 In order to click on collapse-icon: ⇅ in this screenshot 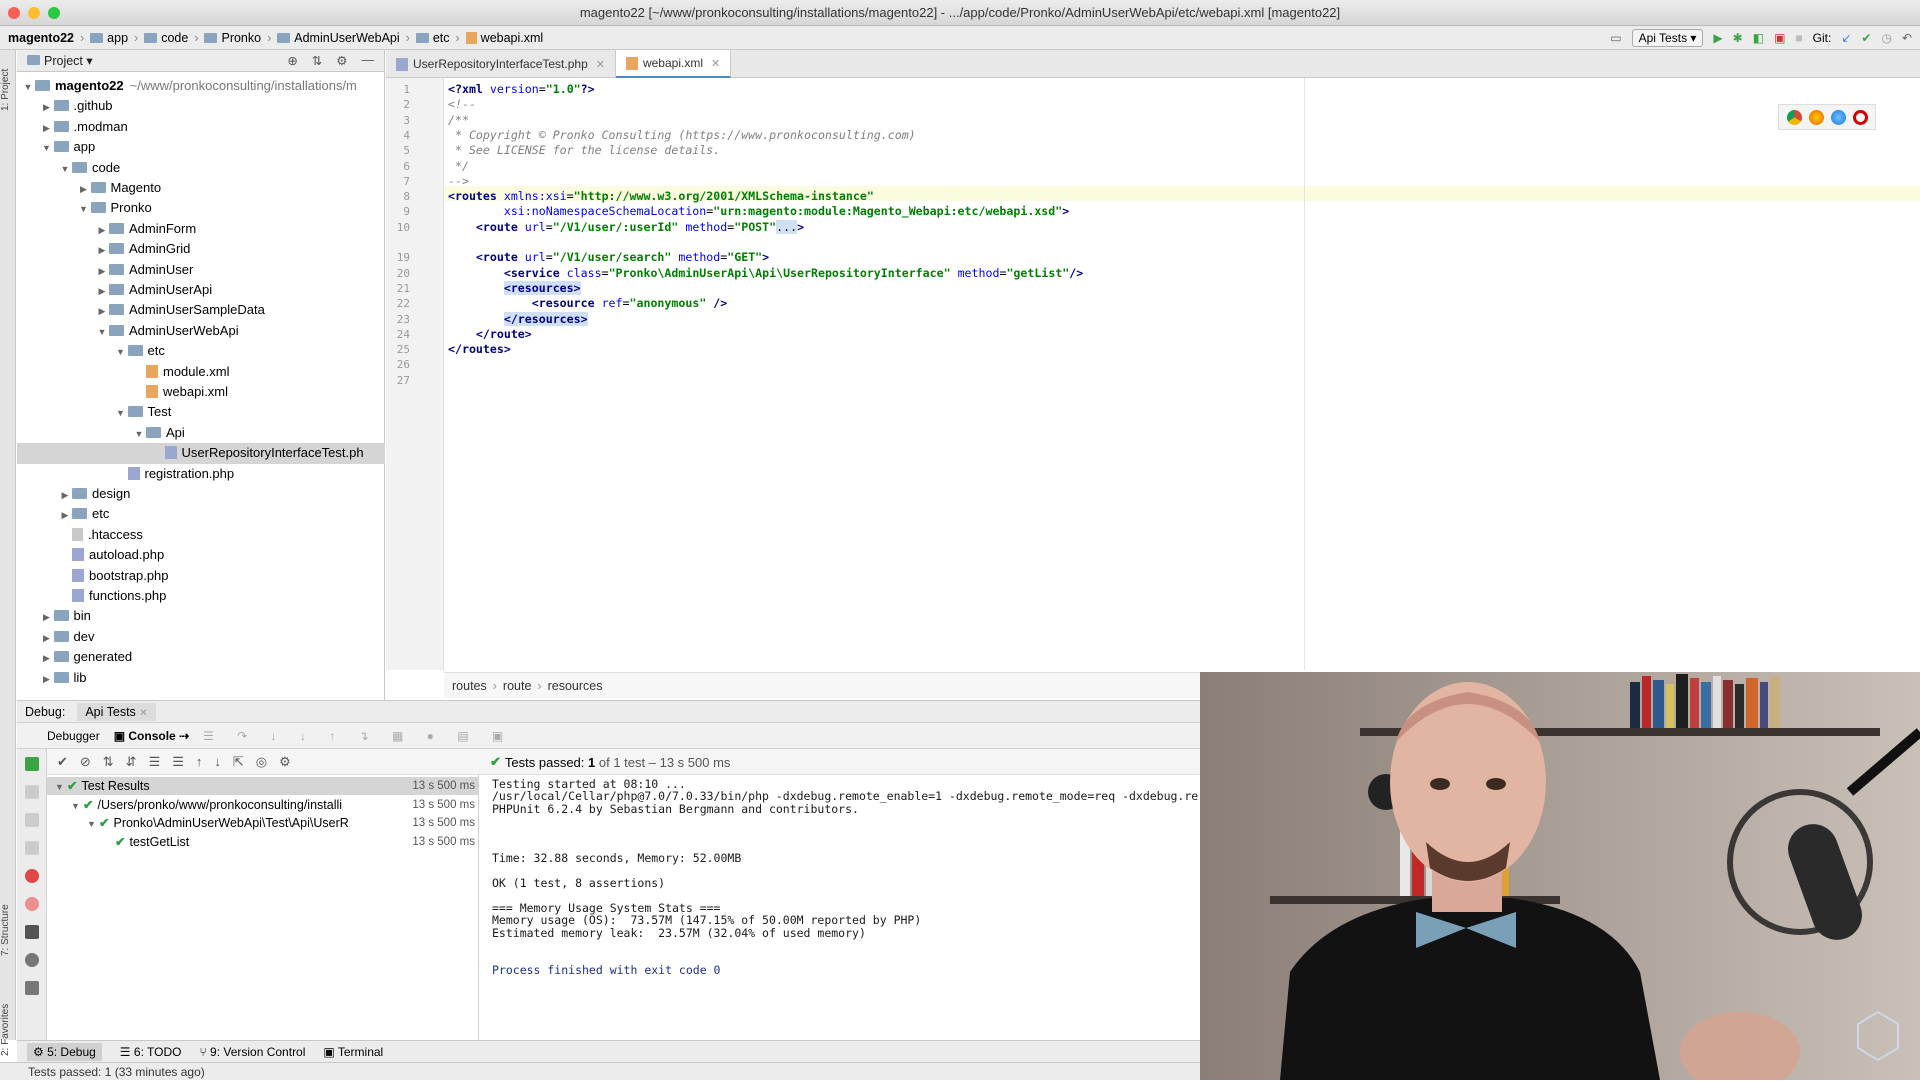, I will do `click(317, 60)`.